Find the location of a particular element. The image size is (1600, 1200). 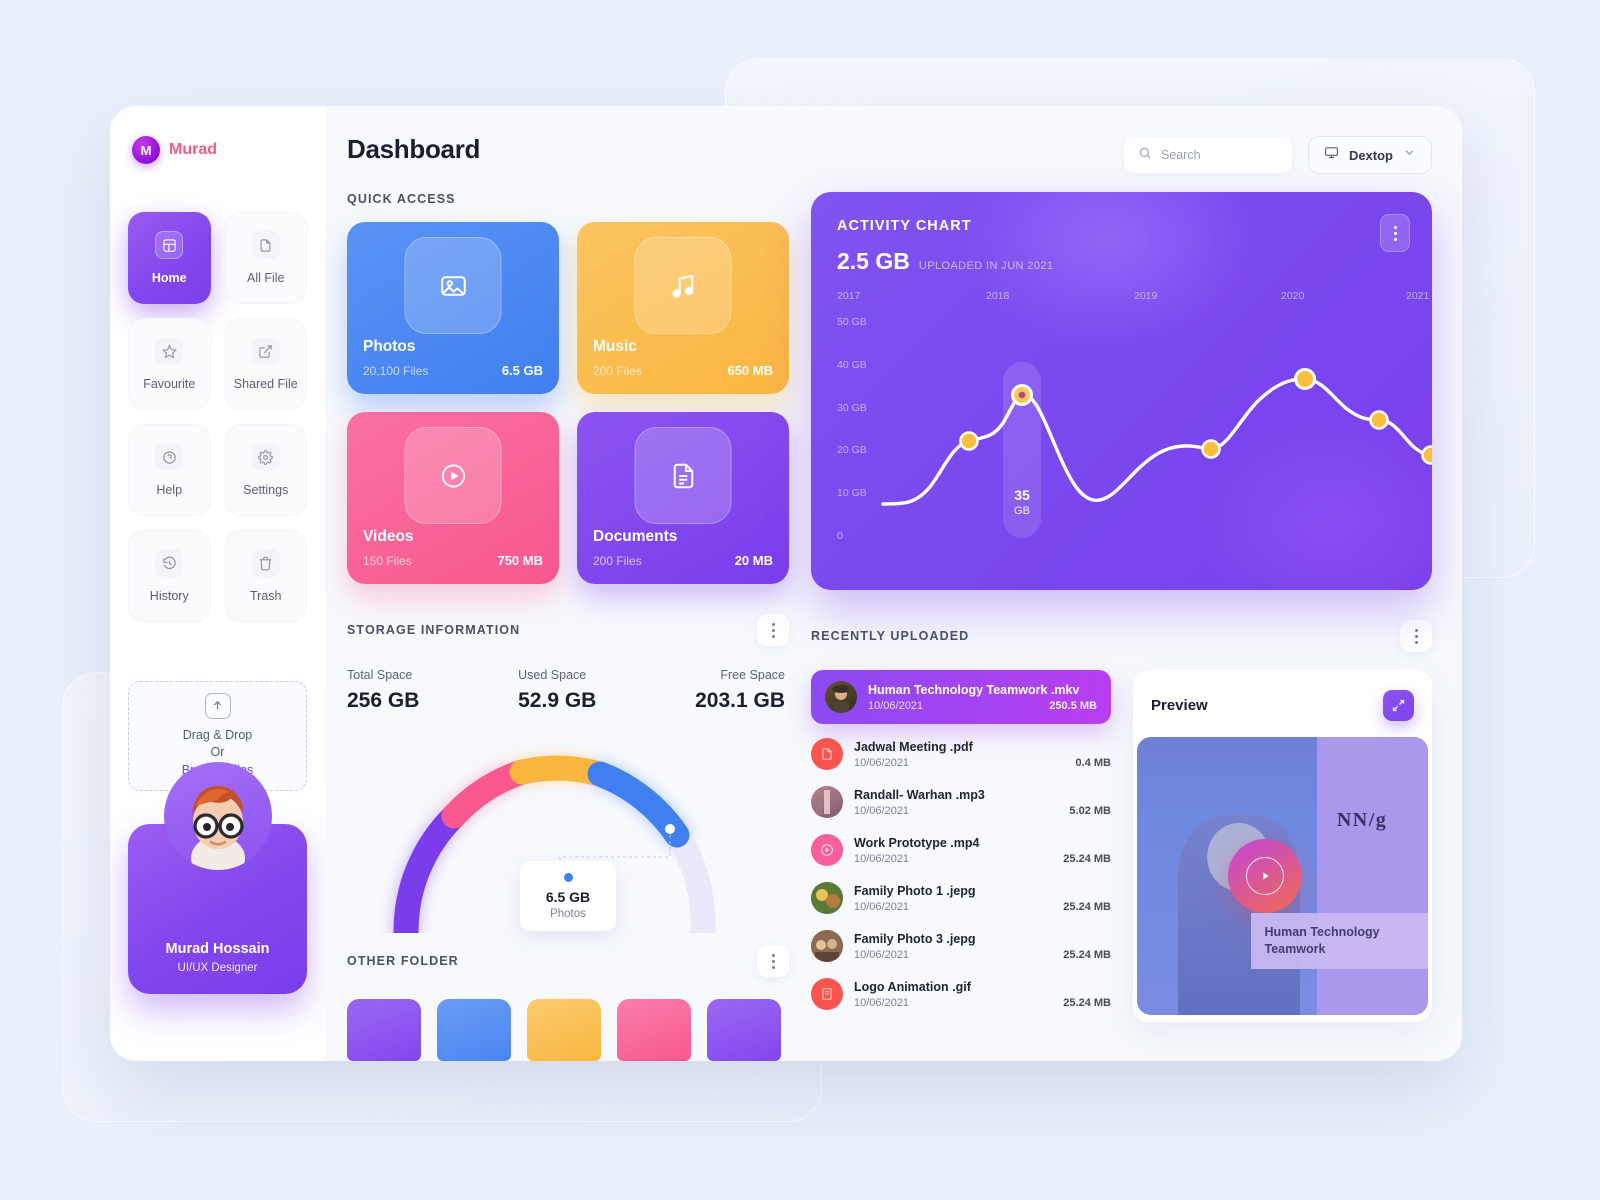

stat-total-space: Total Space 256 GB is located at coordinates (383, 690).